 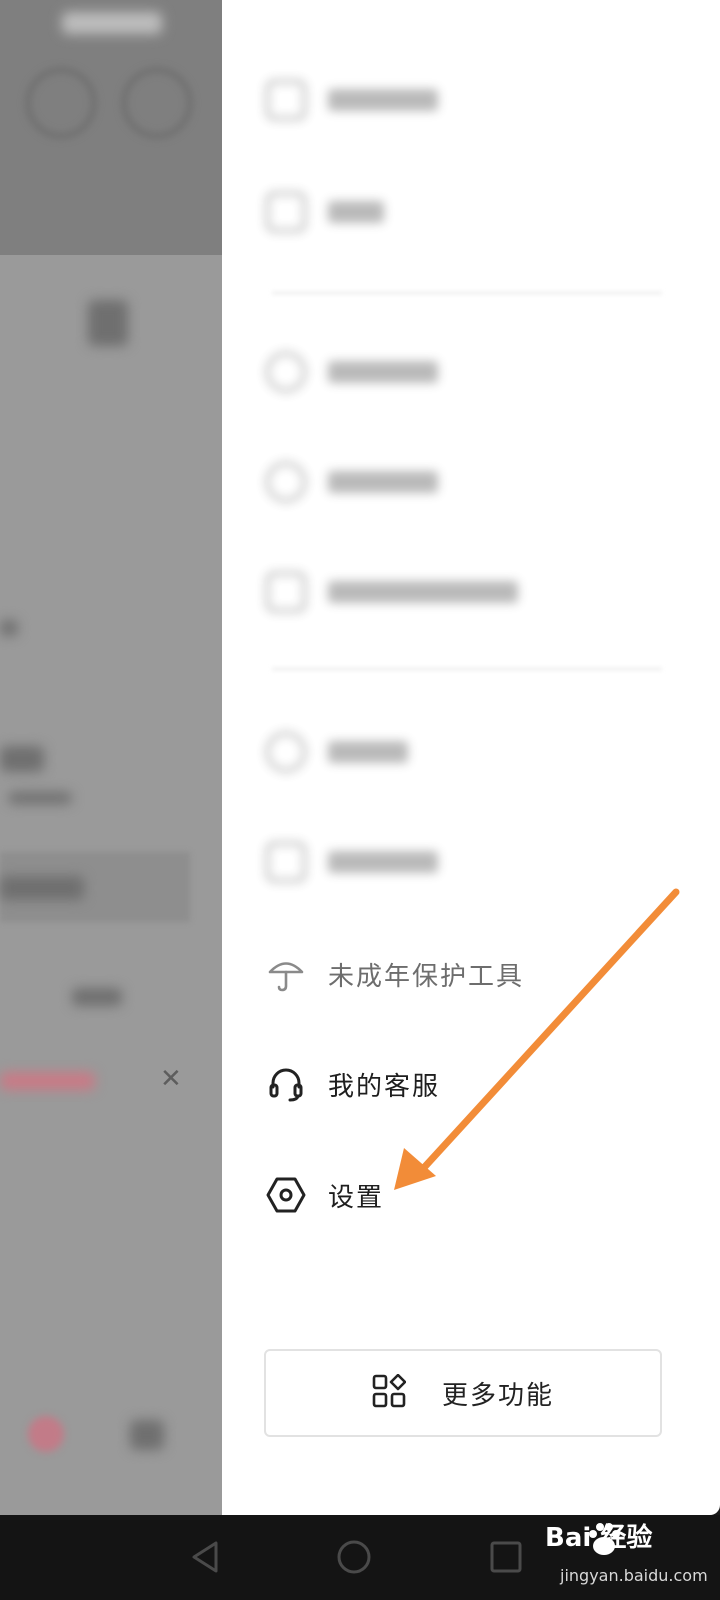 What do you see at coordinates (604, 1539) in the screenshot?
I see `paw-logo-icon` at bounding box center [604, 1539].